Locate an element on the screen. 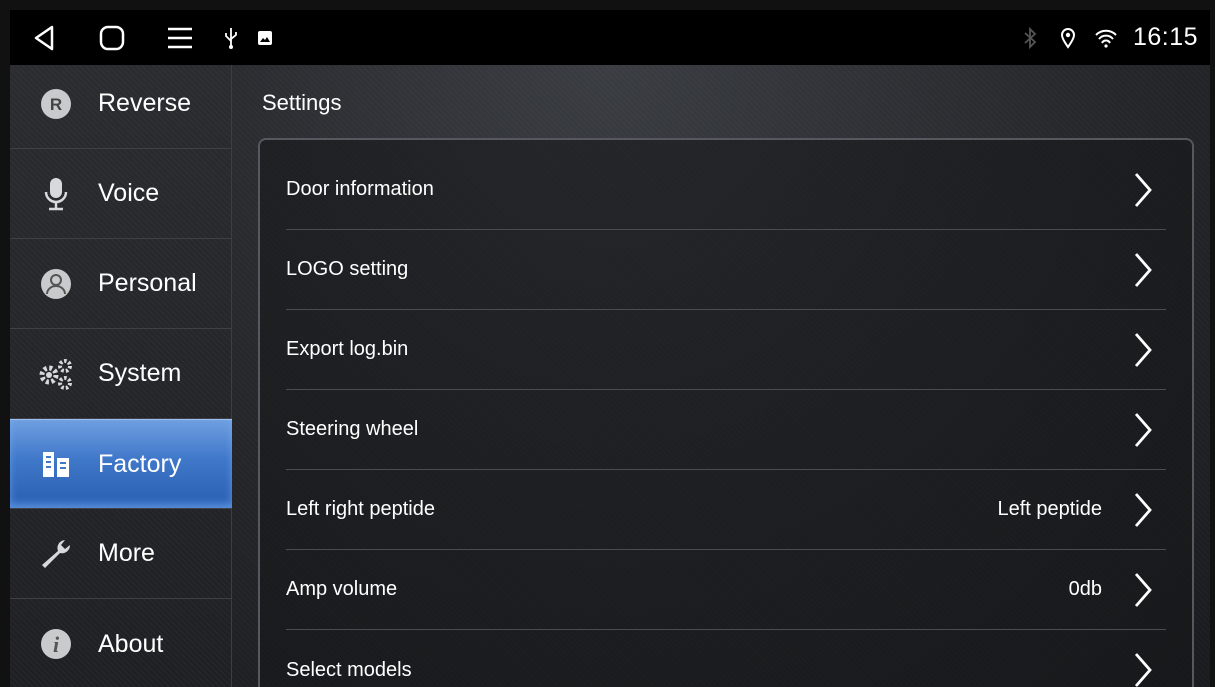 Image resolution: width=1215 pixels, height=687 pixels. sidebar-item-voice: Voice is located at coordinates (121, 194).